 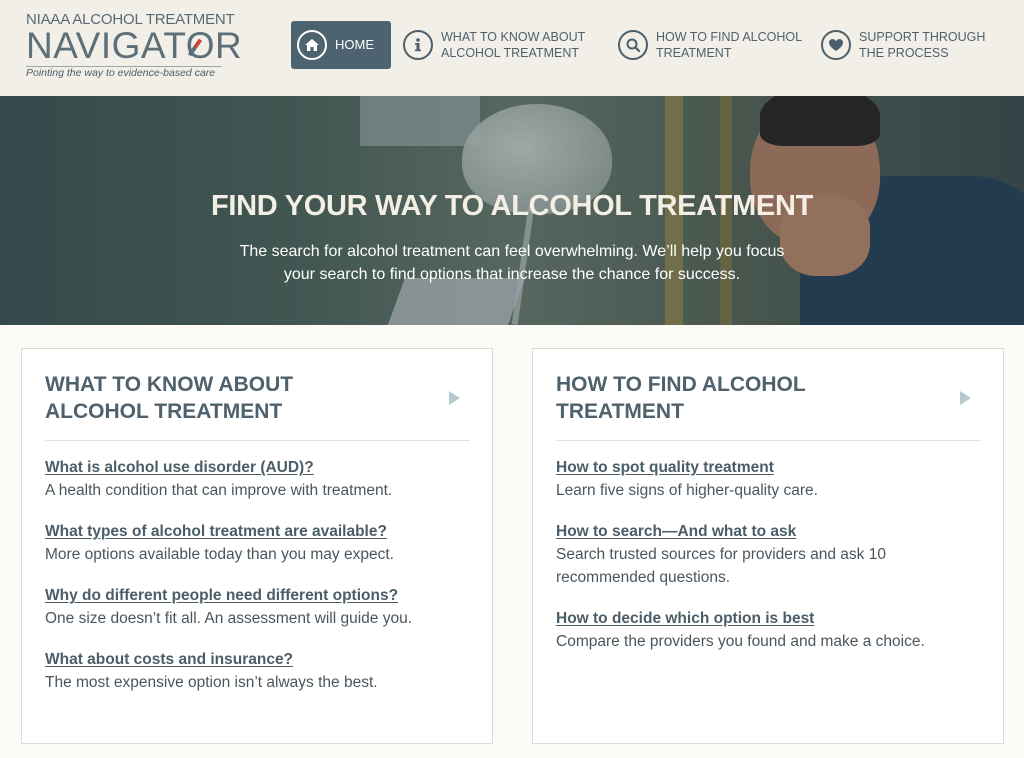 What do you see at coordinates (685, 619) in the screenshot?
I see `link-decide-option: How to decide which option is best` at bounding box center [685, 619].